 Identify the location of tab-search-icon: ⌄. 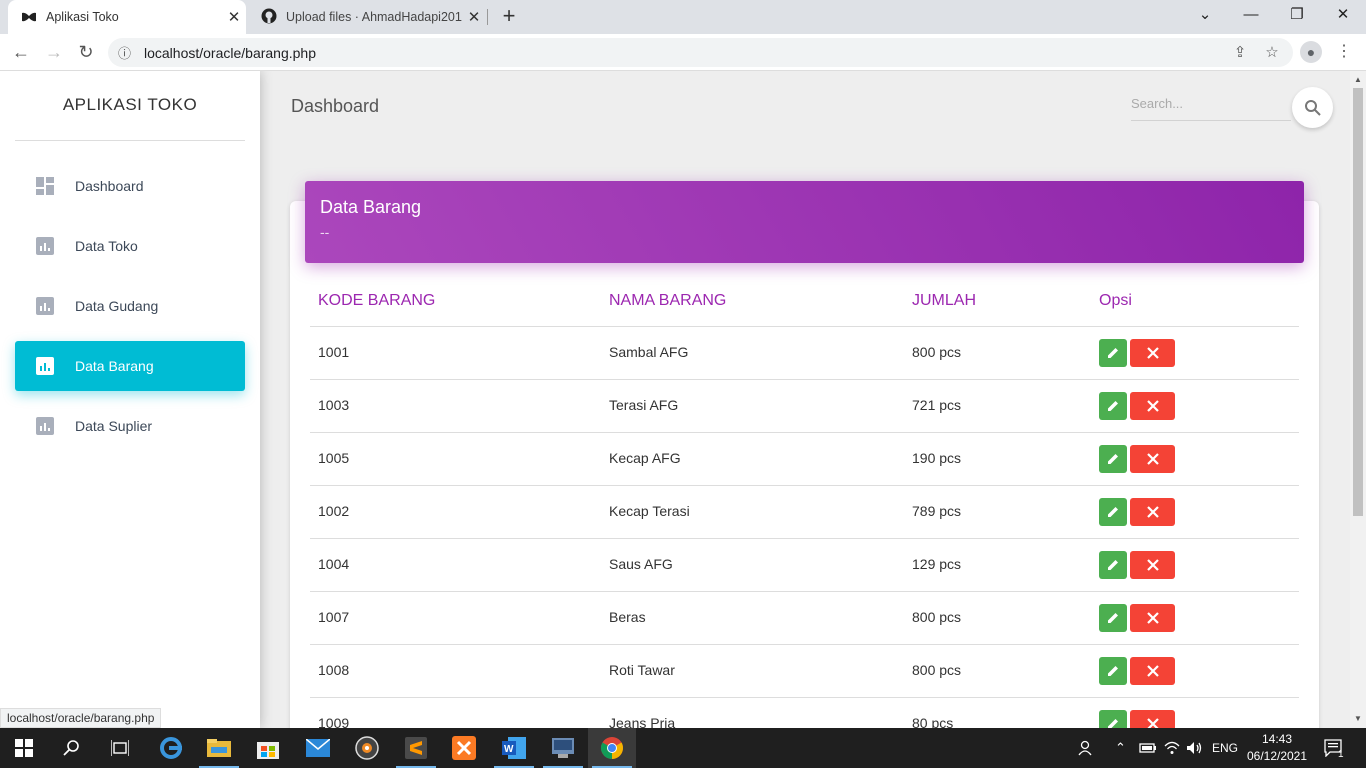
(1205, 16).